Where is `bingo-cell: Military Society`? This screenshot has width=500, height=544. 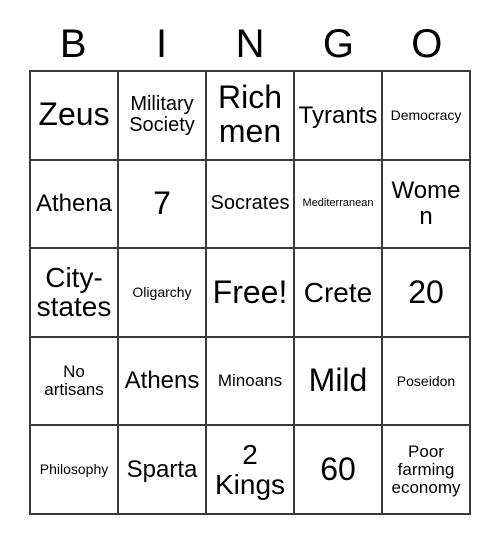 bingo-cell: Military Society is located at coordinates (163, 116).